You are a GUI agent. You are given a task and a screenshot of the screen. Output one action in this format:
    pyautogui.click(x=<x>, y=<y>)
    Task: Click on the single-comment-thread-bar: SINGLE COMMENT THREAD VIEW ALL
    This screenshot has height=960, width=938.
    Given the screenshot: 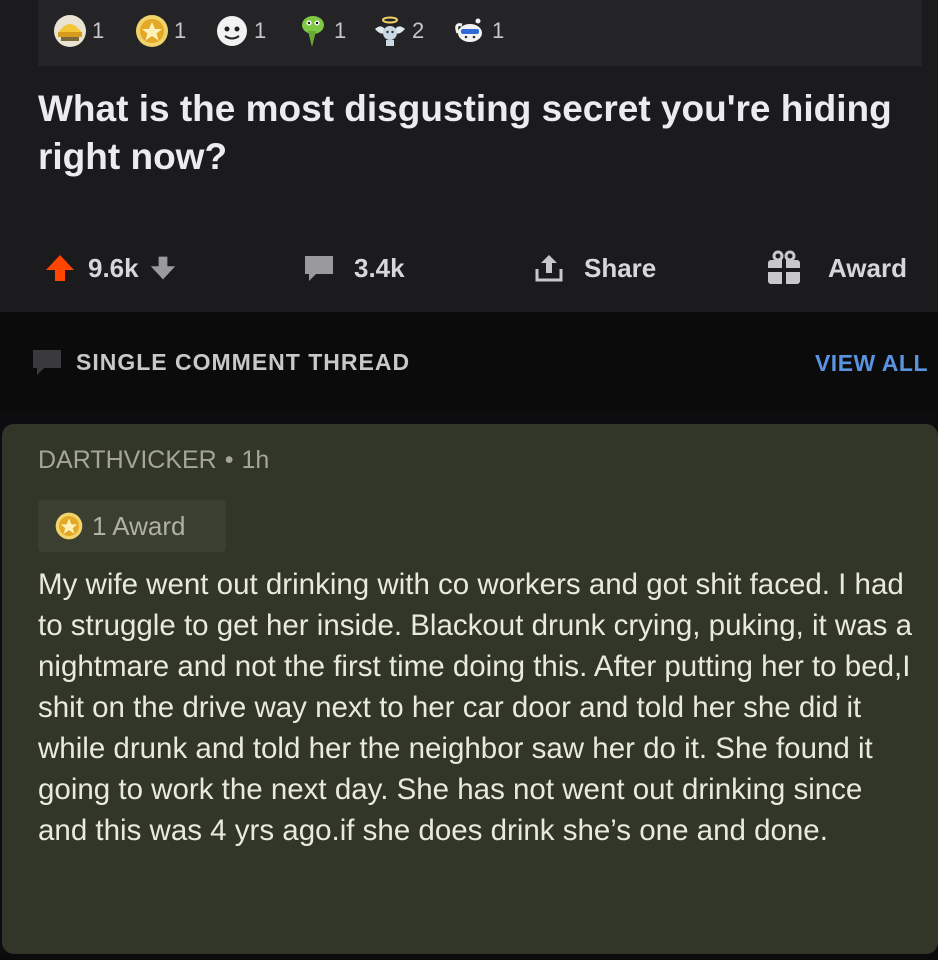 What is the action you would take?
    pyautogui.click(x=469, y=362)
    